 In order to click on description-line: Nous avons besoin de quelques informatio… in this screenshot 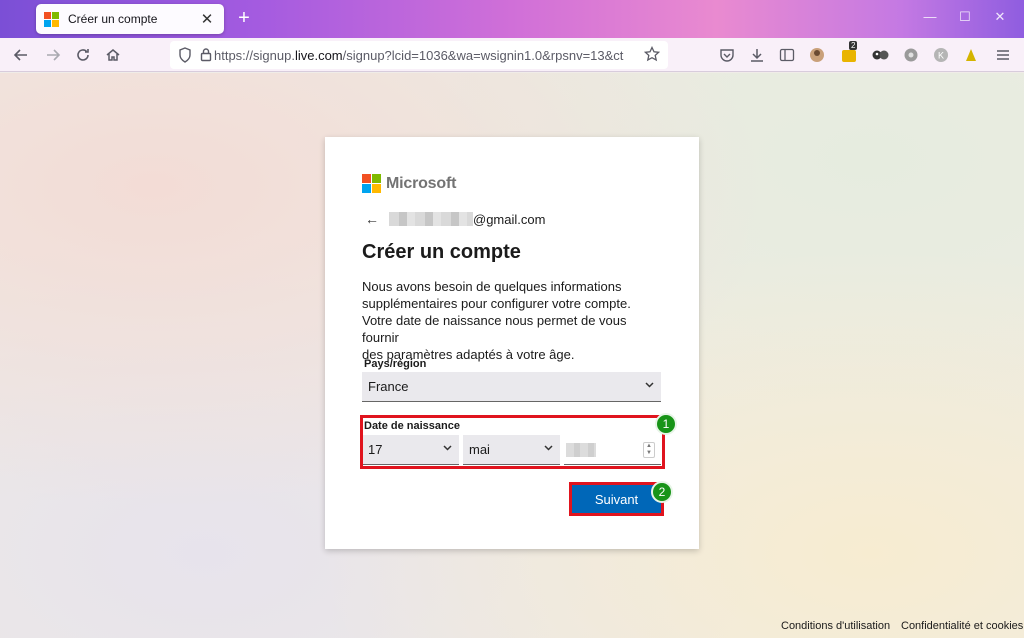, I will do `click(492, 286)`.